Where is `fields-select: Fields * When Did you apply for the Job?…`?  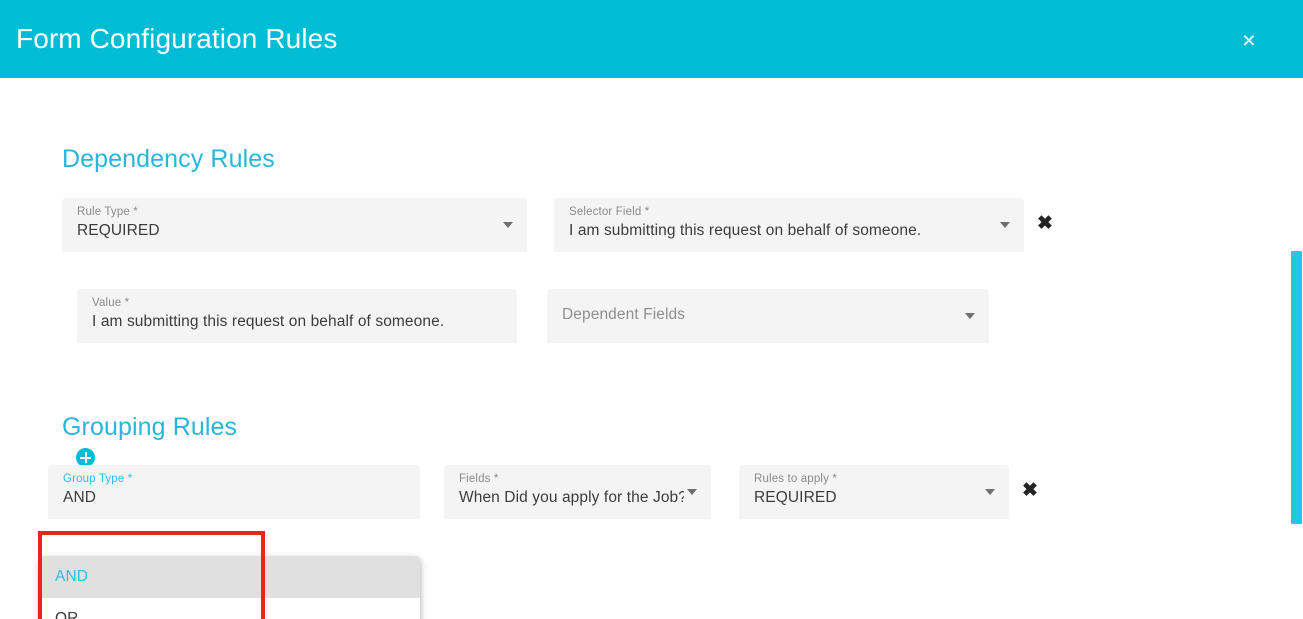
fields-select: Fields * When Did you apply for the Job?… is located at coordinates (577, 492).